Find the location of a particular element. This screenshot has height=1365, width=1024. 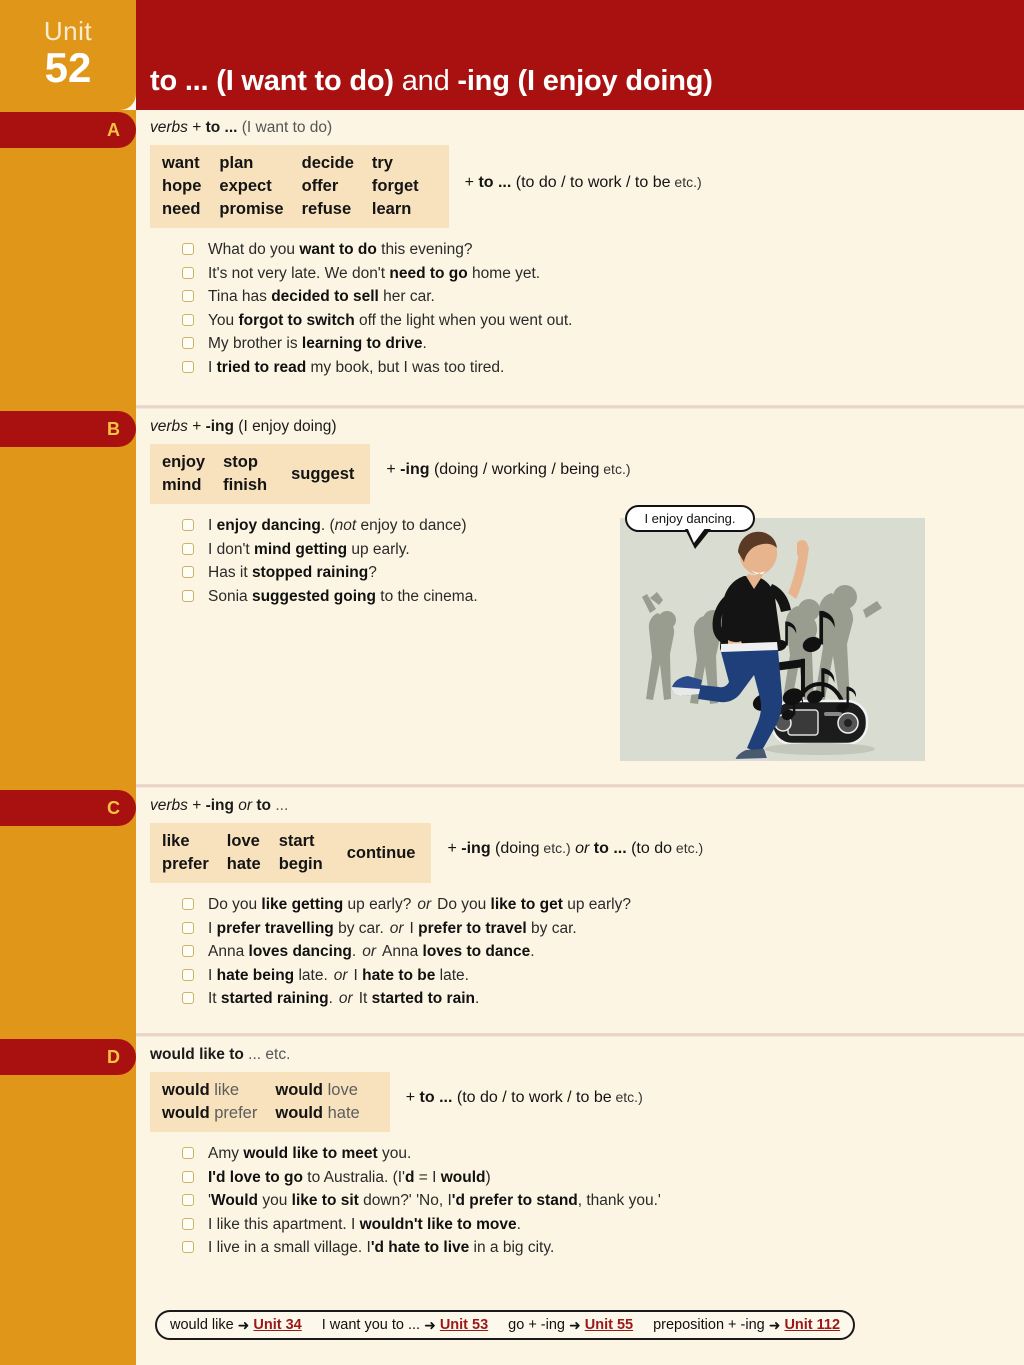

example-bold-text: enjoy dancing is located at coordinates (268, 525).